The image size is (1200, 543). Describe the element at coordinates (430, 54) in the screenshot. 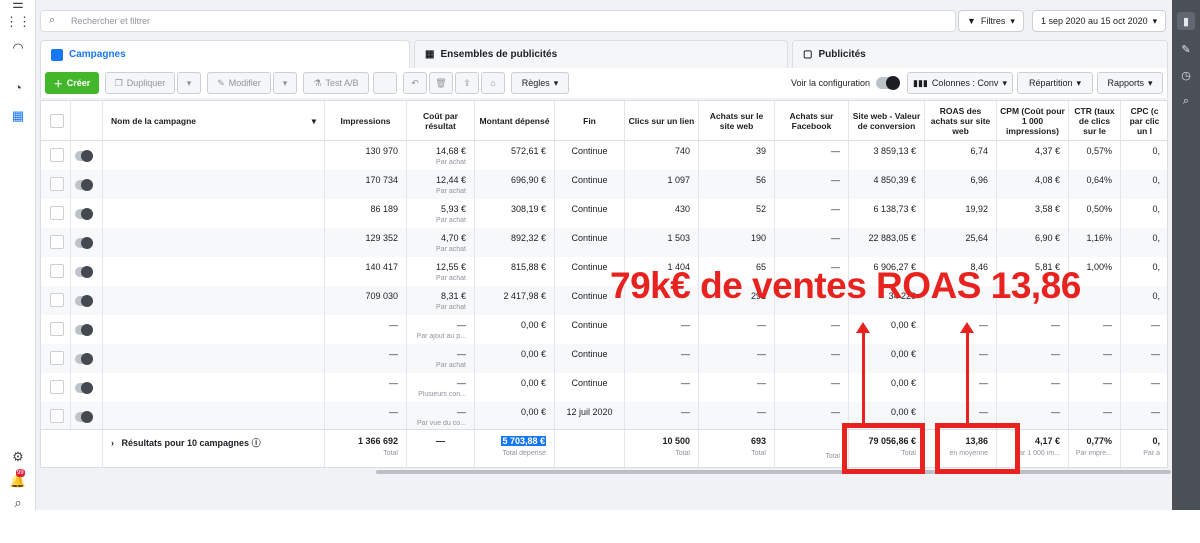

I see `adsets-icon: ▦` at that location.